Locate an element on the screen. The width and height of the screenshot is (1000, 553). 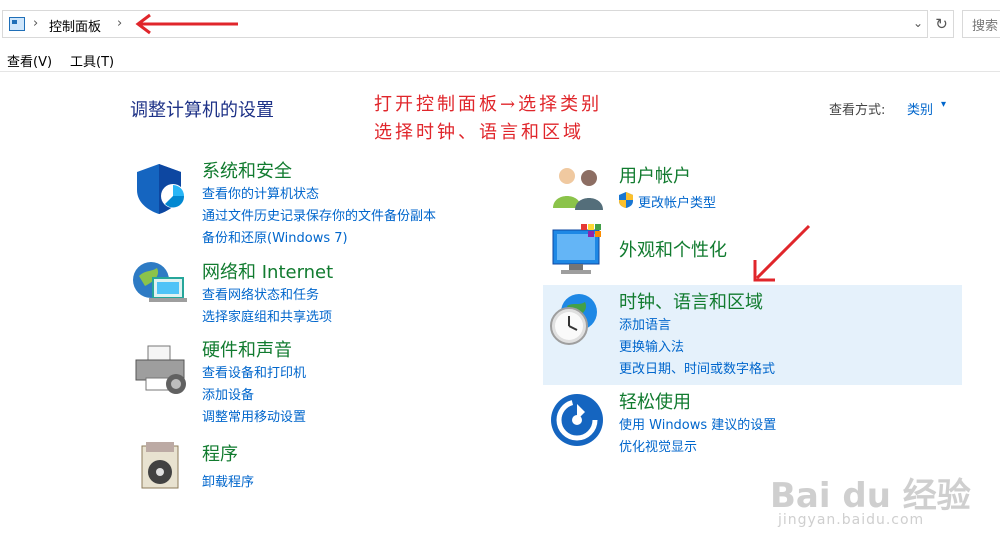
network-globe-icon is located at coordinates (160, 282).